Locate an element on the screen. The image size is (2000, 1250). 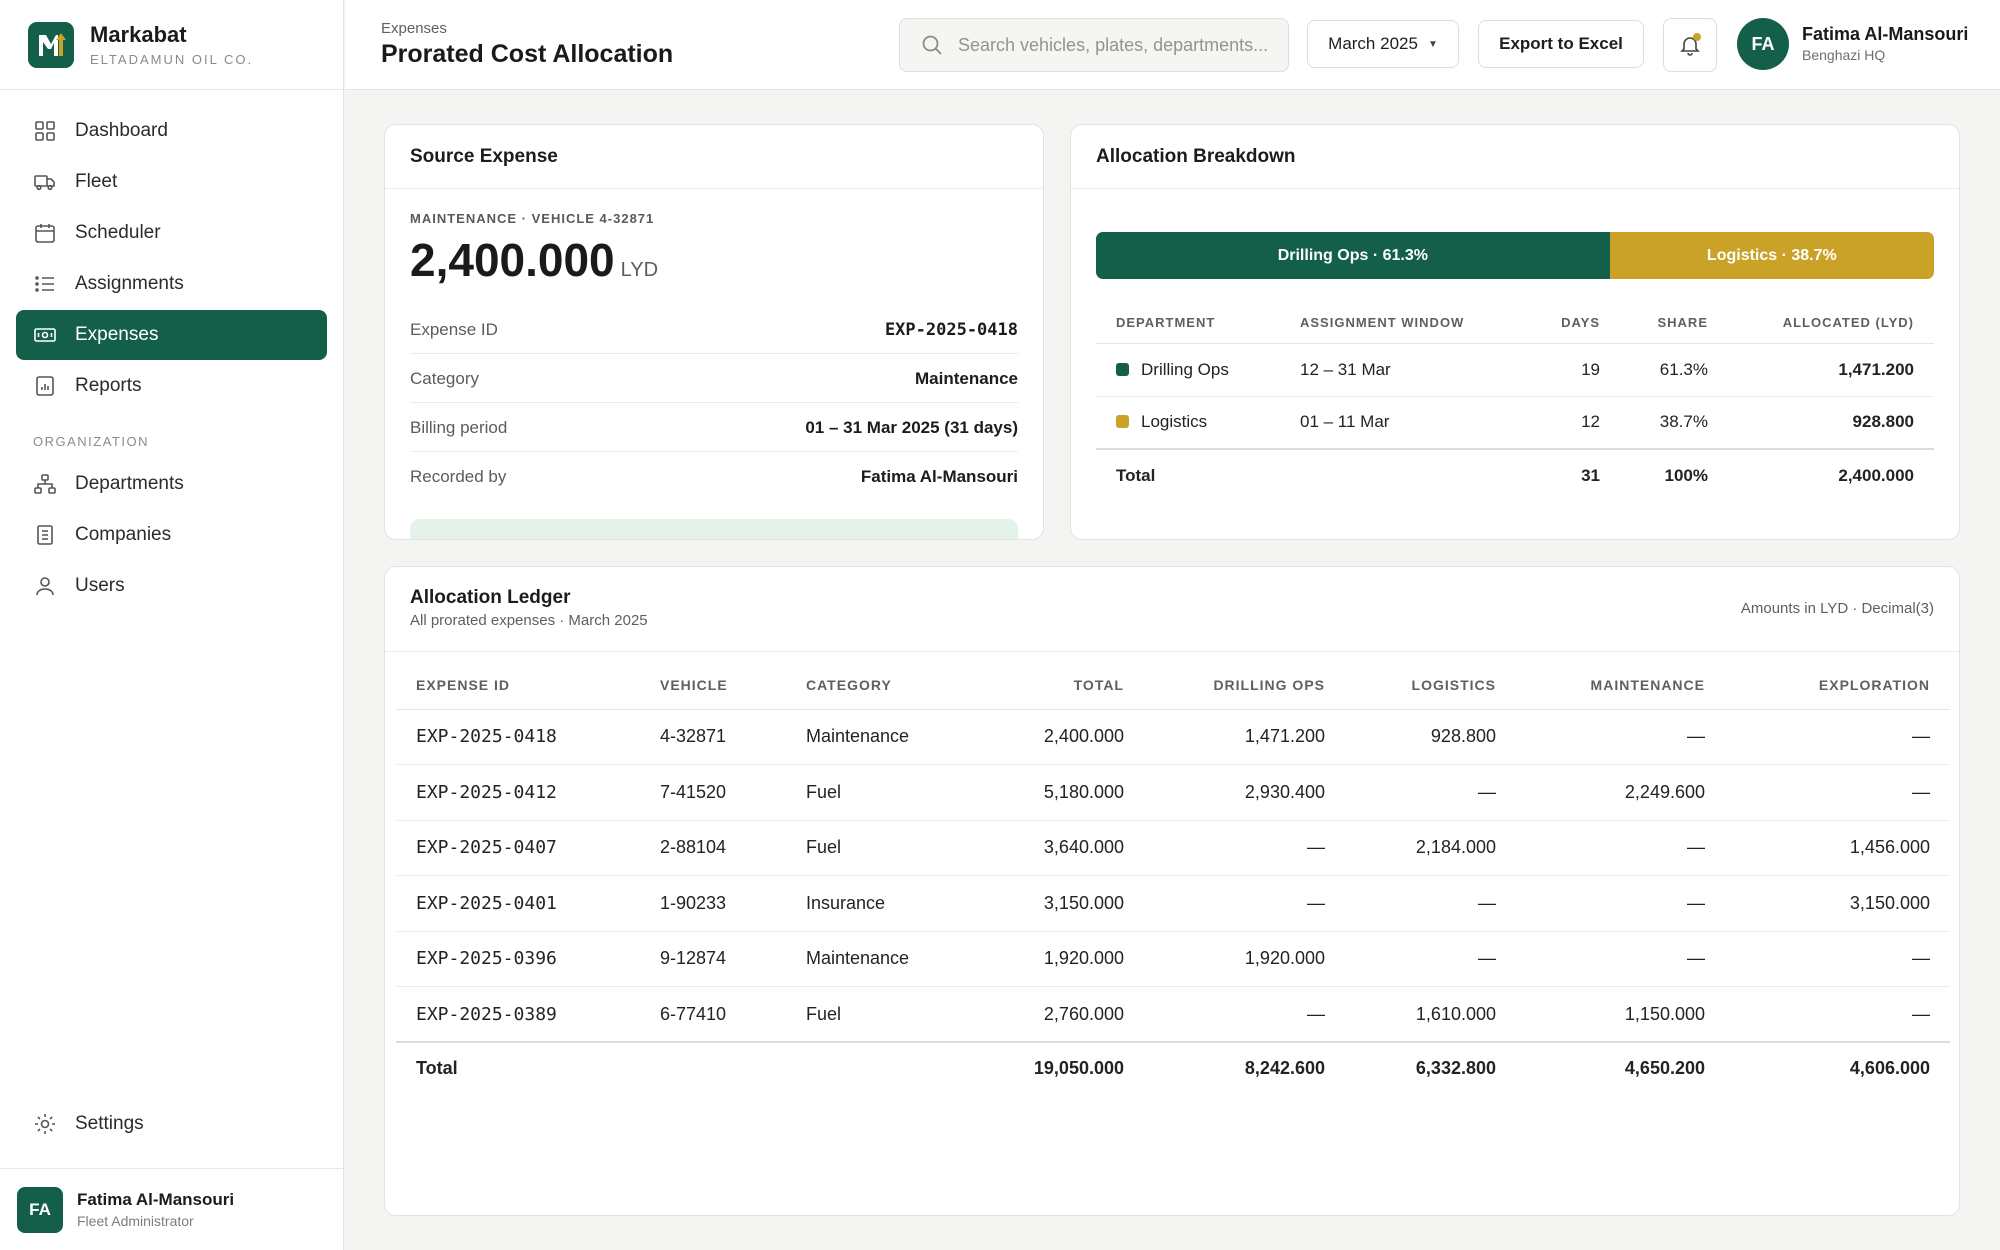
vehicle-cell: 2-88104 is located at coordinates (713, 848).